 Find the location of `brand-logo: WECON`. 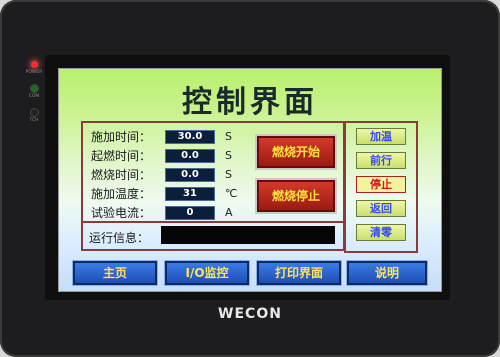

brand-logo: WECON is located at coordinates (250, 314).